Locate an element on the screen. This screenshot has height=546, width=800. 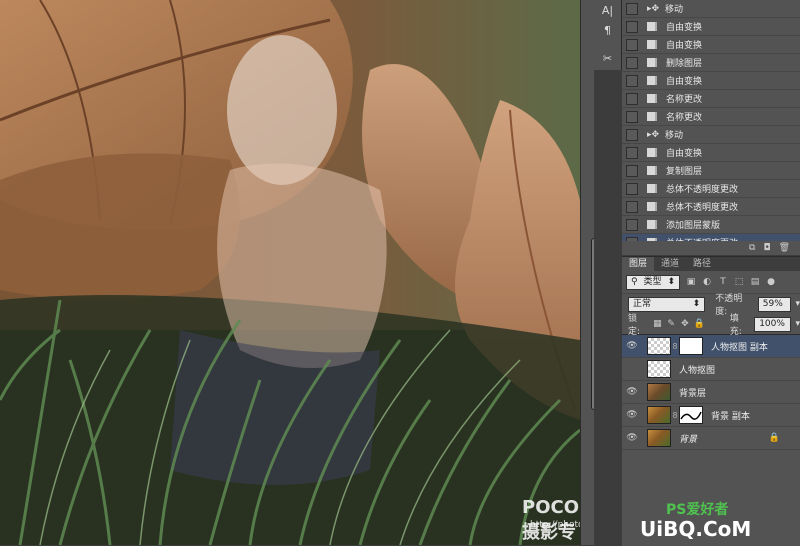
blend-mode-value: 正常 is located at coordinates (642, 303).